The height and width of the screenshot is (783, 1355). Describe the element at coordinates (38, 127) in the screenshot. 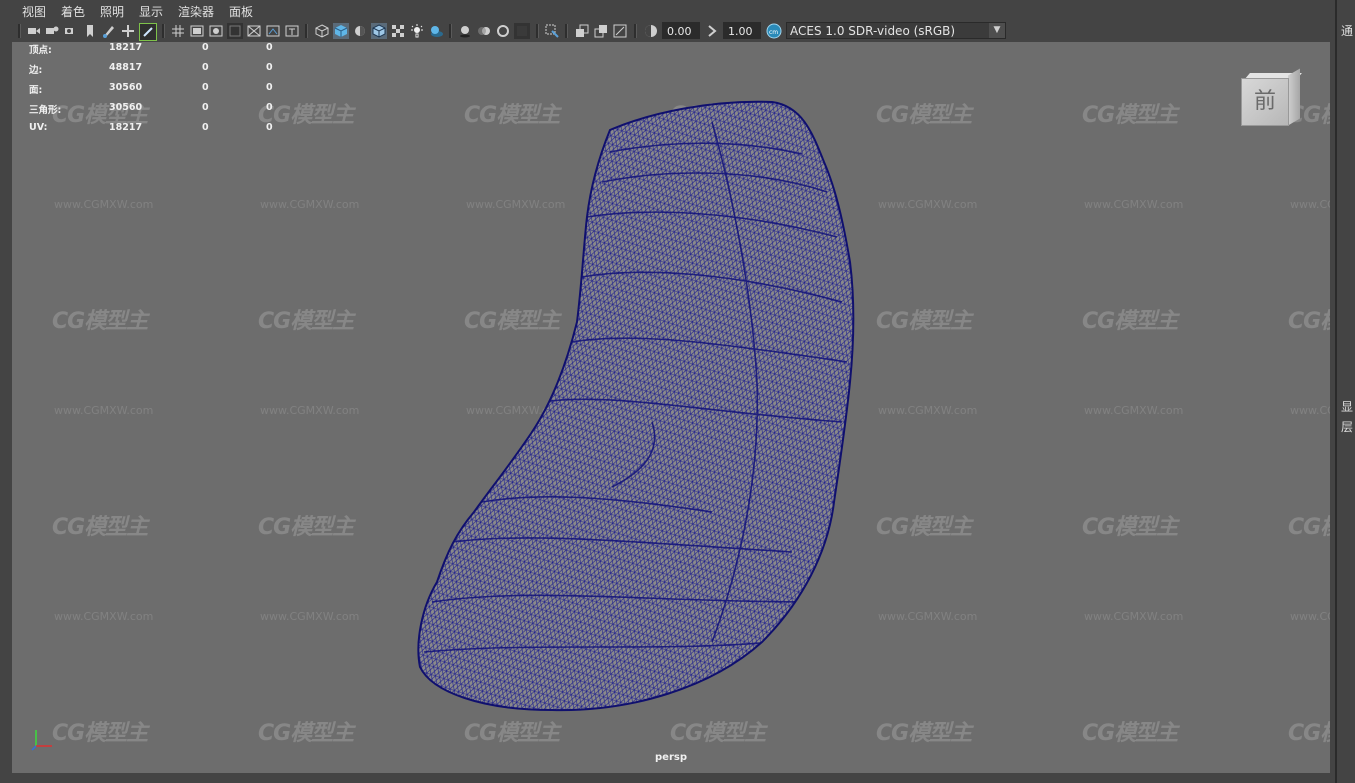

I see `hud-label: UV:` at that location.